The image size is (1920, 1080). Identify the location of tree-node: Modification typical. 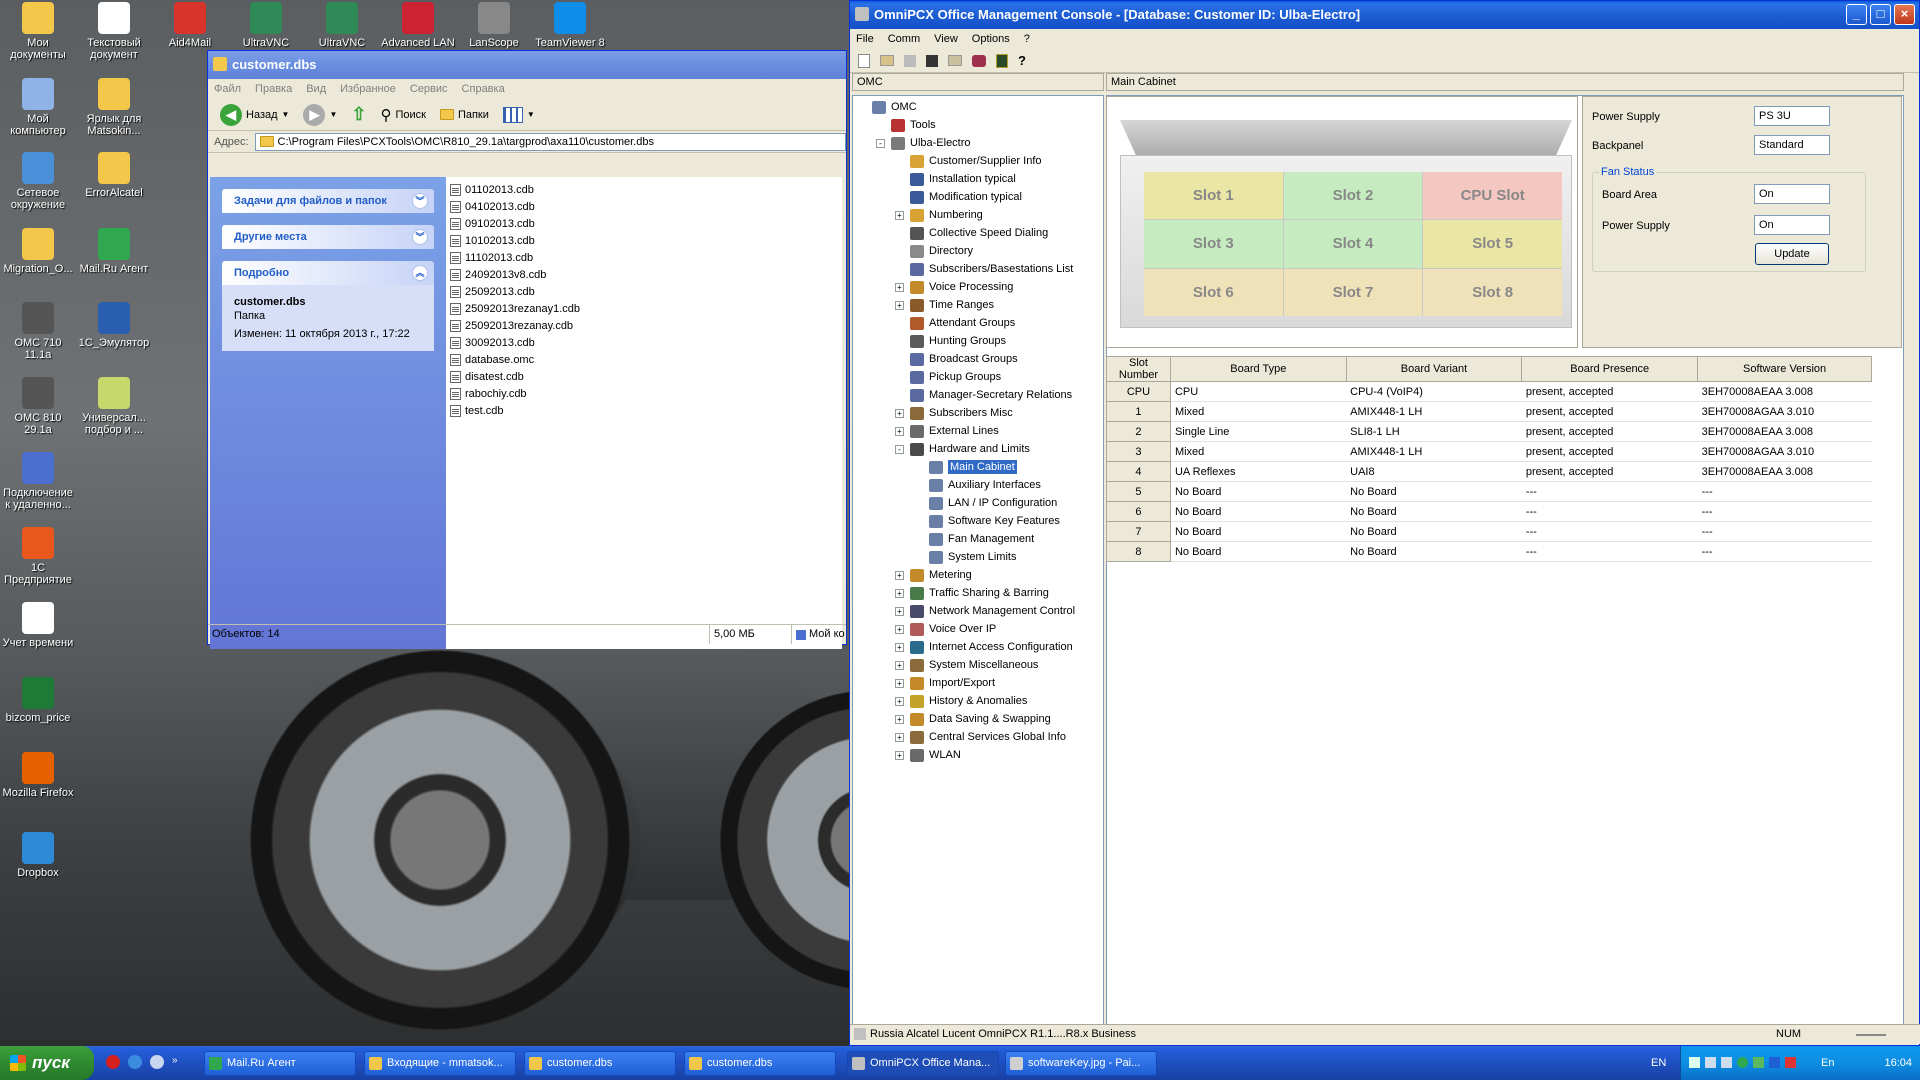
(980, 197).